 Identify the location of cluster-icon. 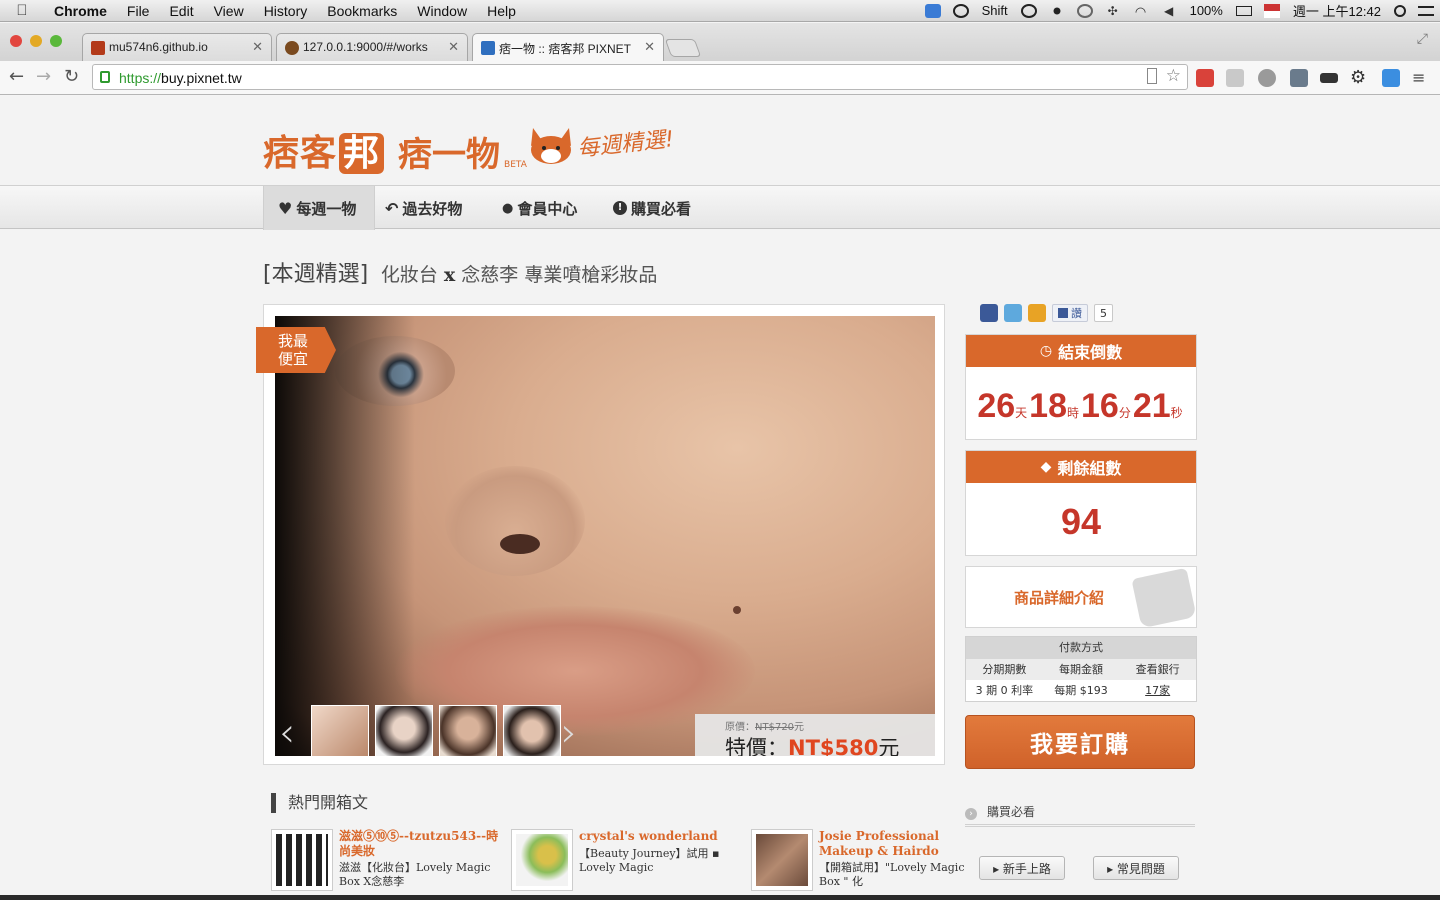
(1056, 10).